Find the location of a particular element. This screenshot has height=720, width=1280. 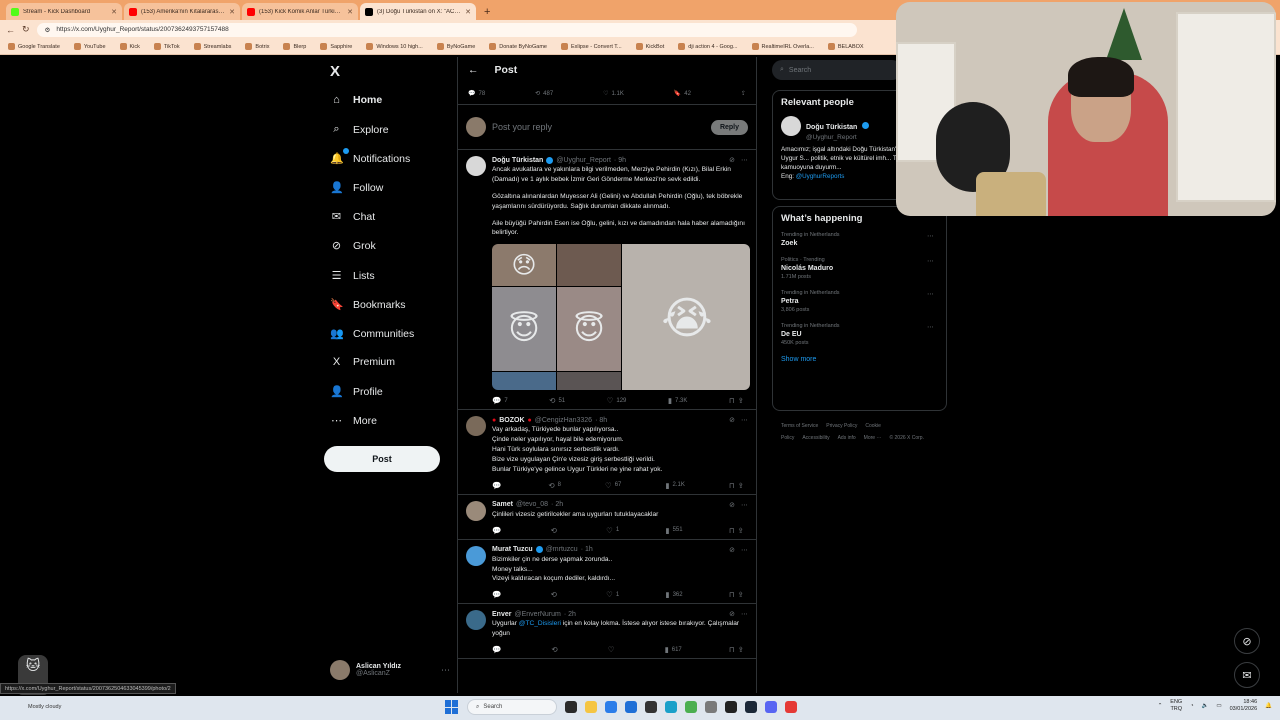

capcut-icon is located at coordinates (731, 707).